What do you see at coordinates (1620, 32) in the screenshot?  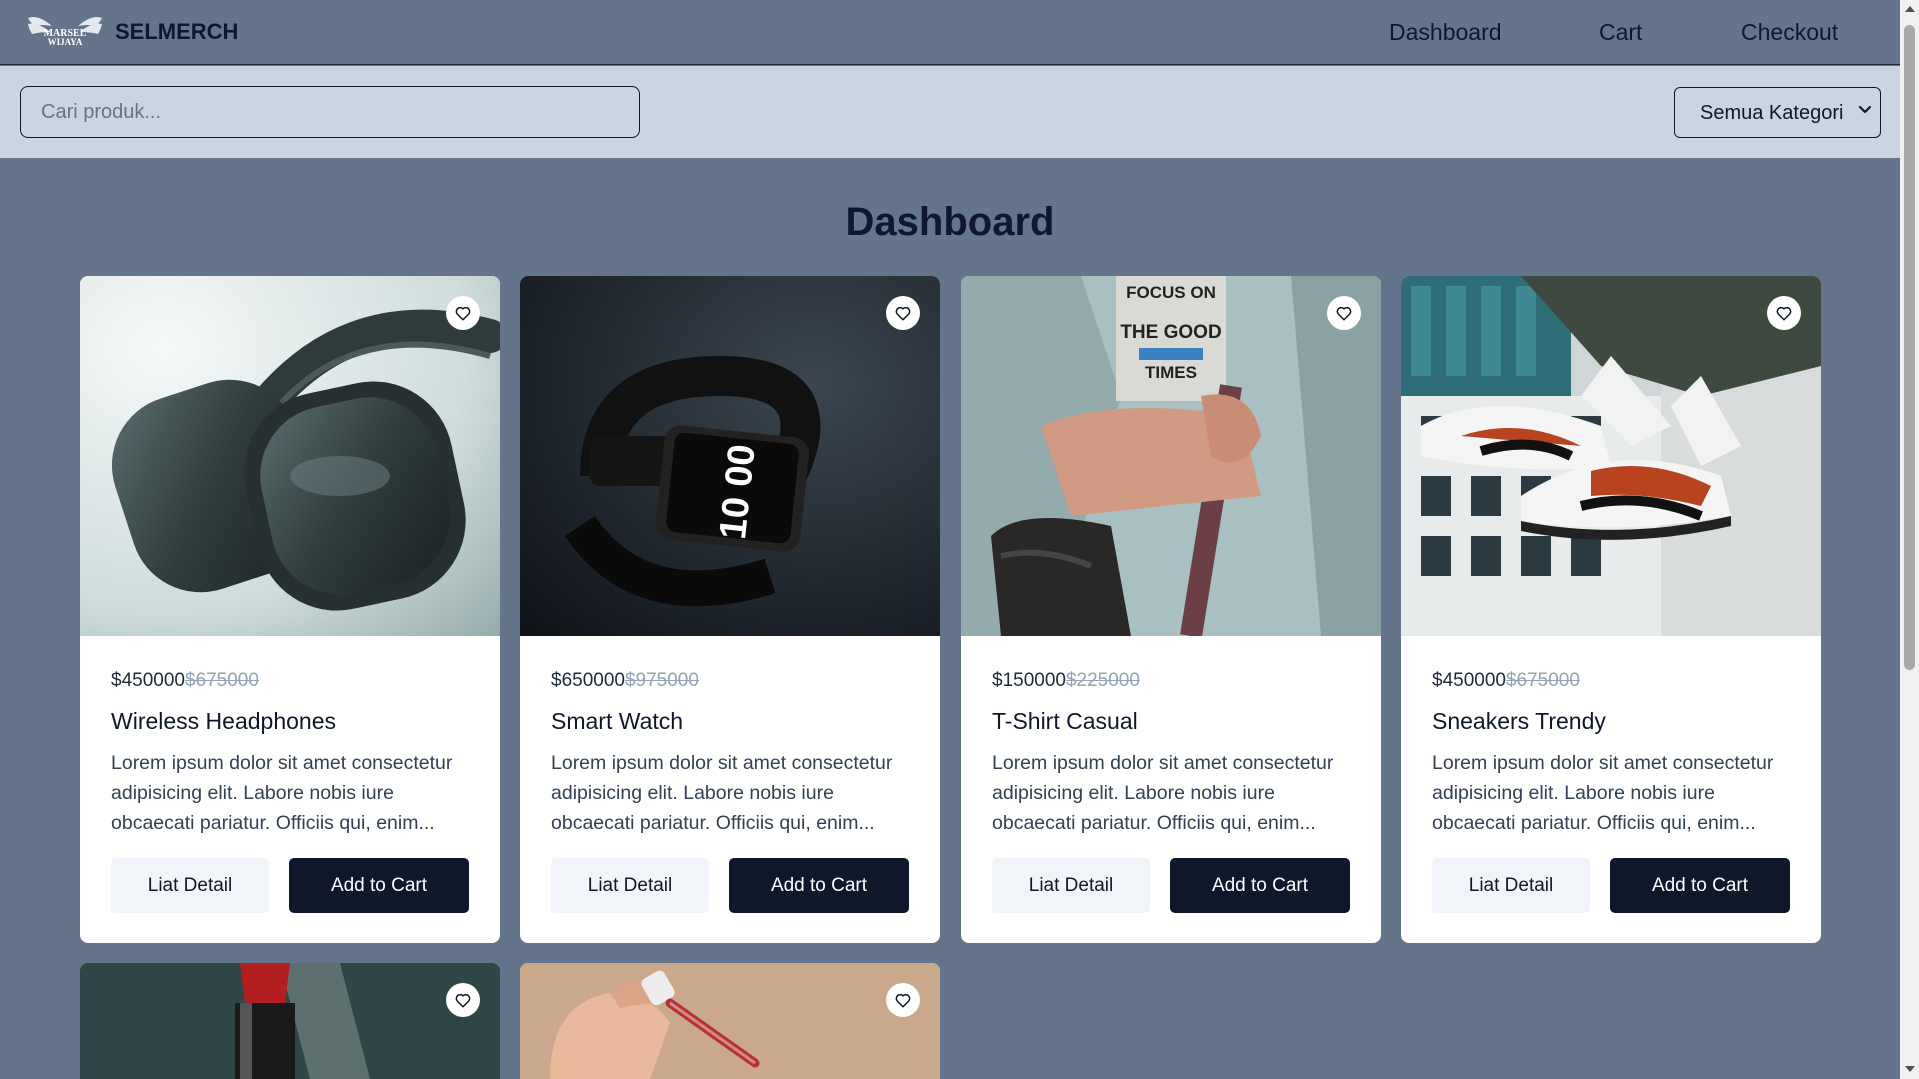 I see `nav-cart: Cart` at bounding box center [1620, 32].